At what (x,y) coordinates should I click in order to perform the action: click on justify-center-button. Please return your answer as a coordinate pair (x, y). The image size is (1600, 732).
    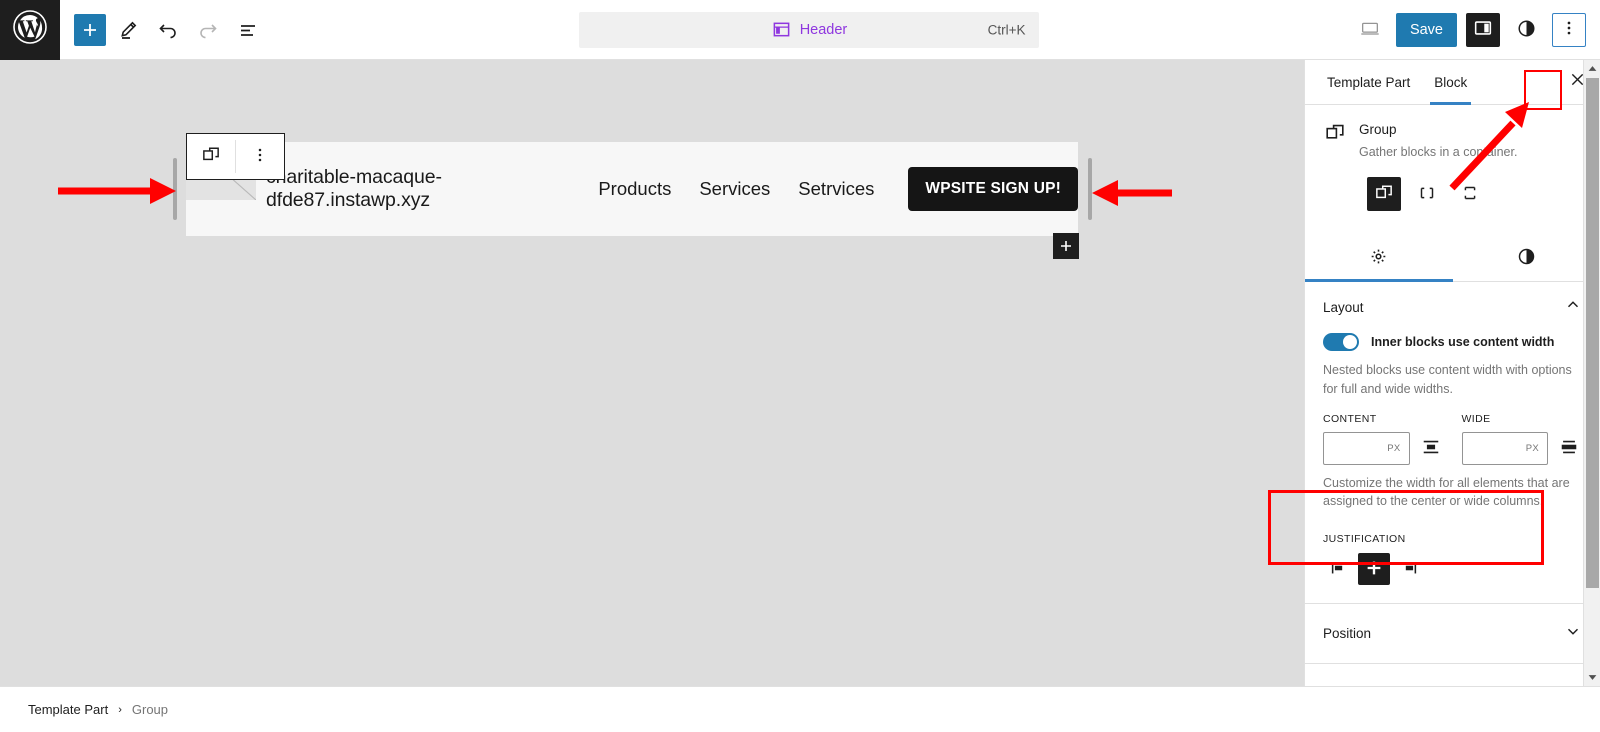
    Looking at the image, I should click on (1374, 569).